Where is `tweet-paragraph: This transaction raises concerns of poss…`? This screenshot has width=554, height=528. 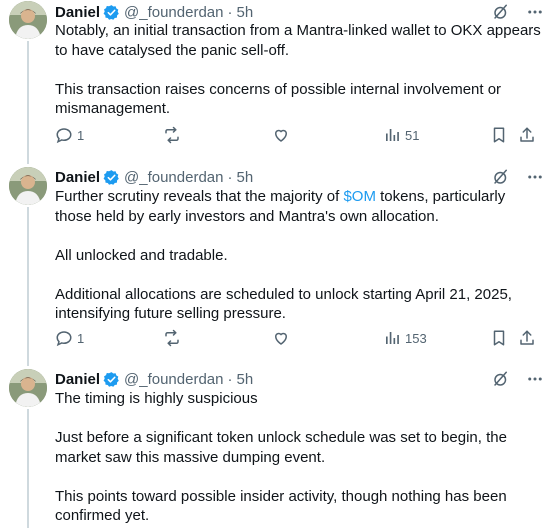
tweet-paragraph: This transaction raises concerns of poss… is located at coordinates (278, 99).